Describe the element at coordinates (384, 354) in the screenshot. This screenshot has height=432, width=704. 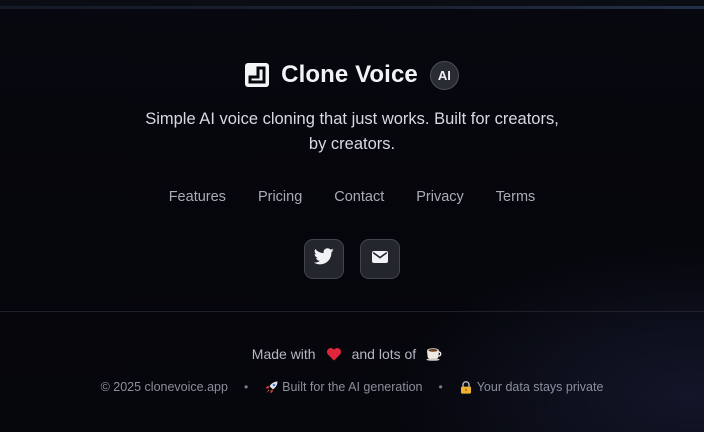
I see `made-with-middle: and lots of` at that location.